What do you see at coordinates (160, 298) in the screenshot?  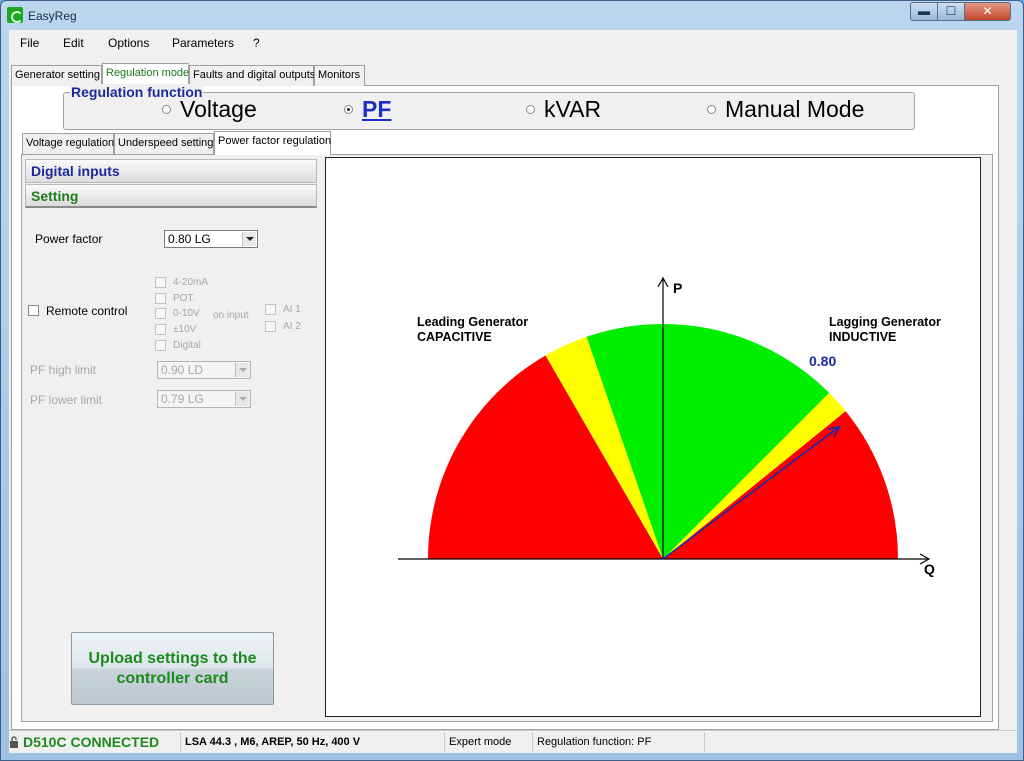 I see `input-pot-checkbox` at bounding box center [160, 298].